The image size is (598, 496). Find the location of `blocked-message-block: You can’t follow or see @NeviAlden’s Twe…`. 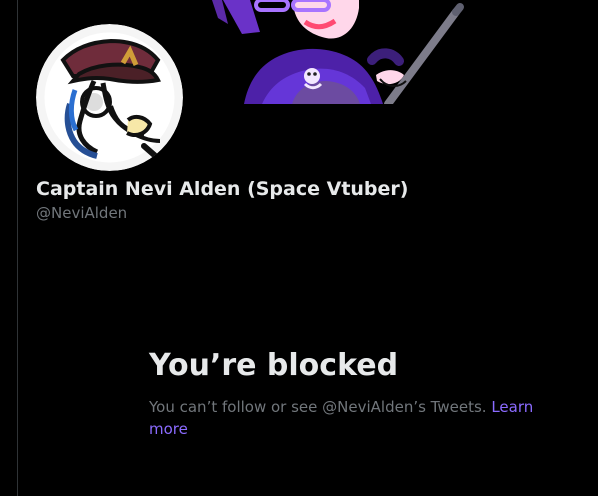

blocked-message-block: You can’t follow or see @NeviAlden’s Twe… is located at coordinates (344, 418).